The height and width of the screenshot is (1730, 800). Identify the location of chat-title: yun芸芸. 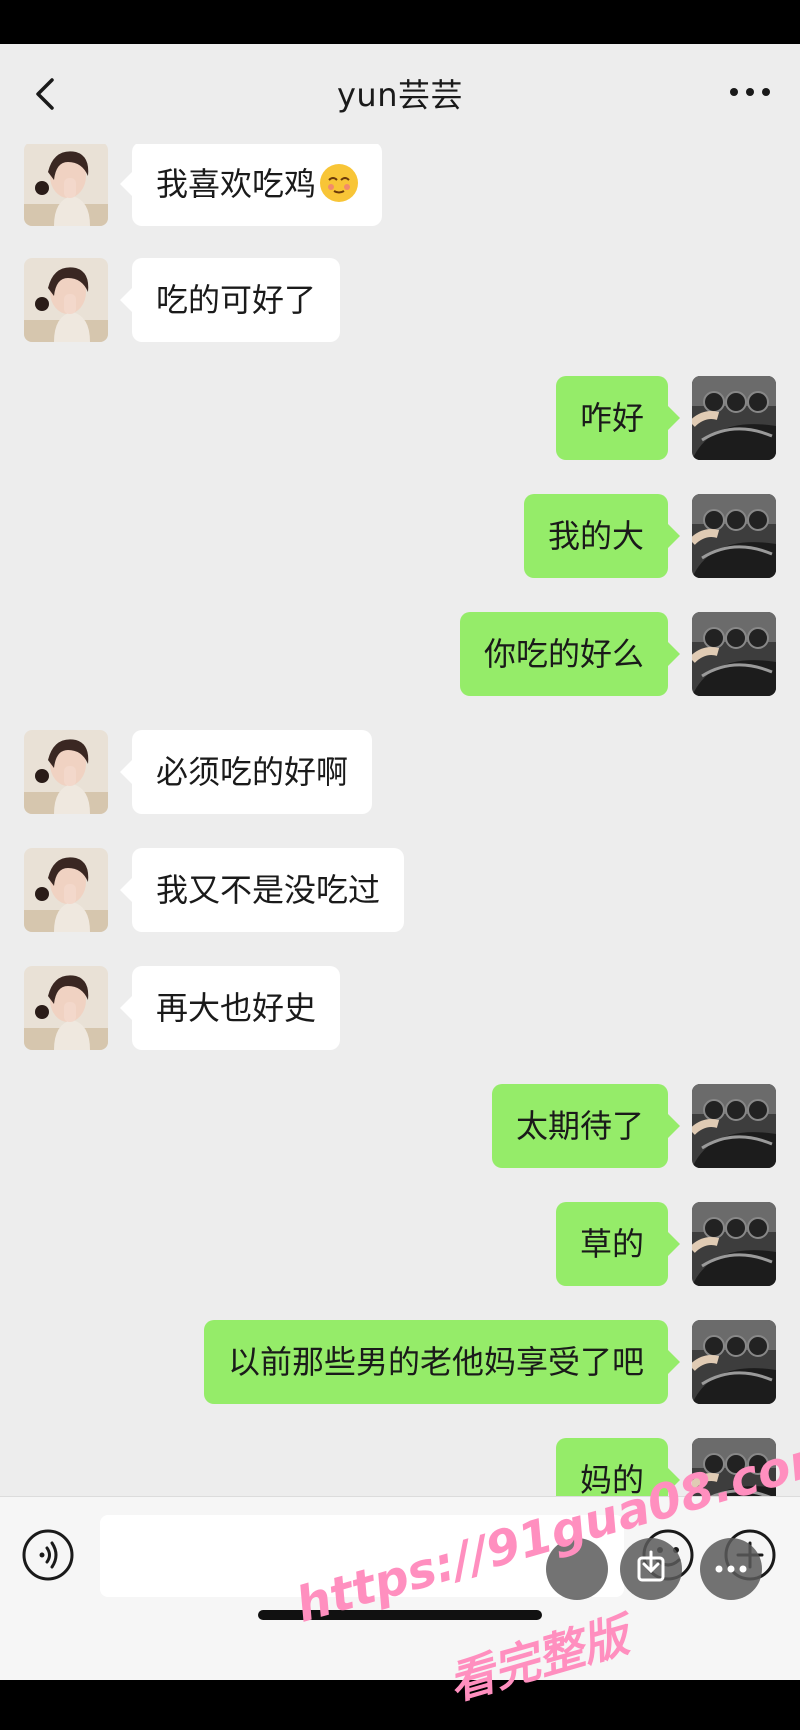
(399, 95).